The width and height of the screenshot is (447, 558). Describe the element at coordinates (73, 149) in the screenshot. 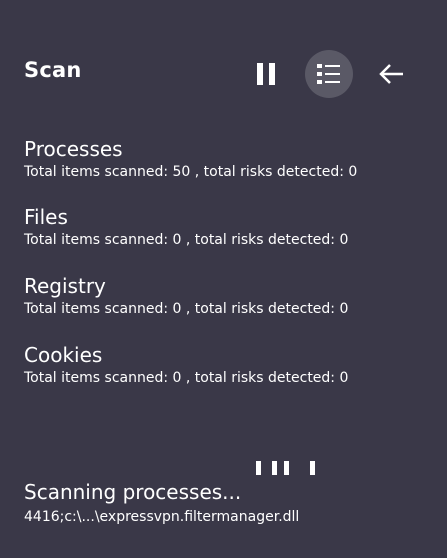

I see `section-title: Processes` at that location.